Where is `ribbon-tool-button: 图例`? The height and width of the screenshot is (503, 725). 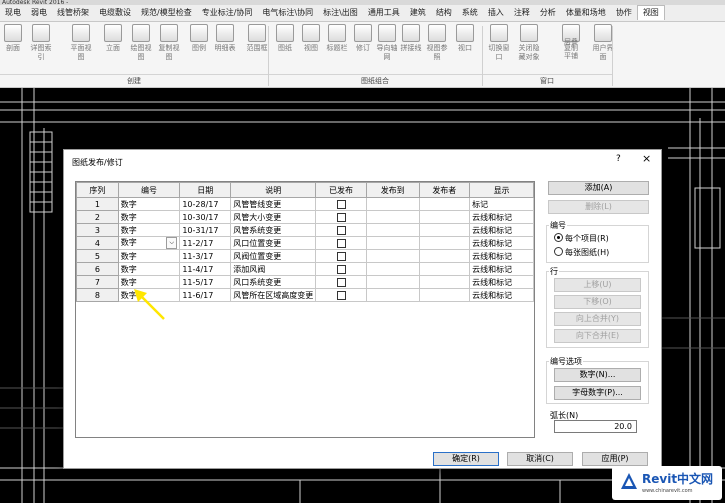 ribbon-tool-button: 图例 is located at coordinates (199, 38).